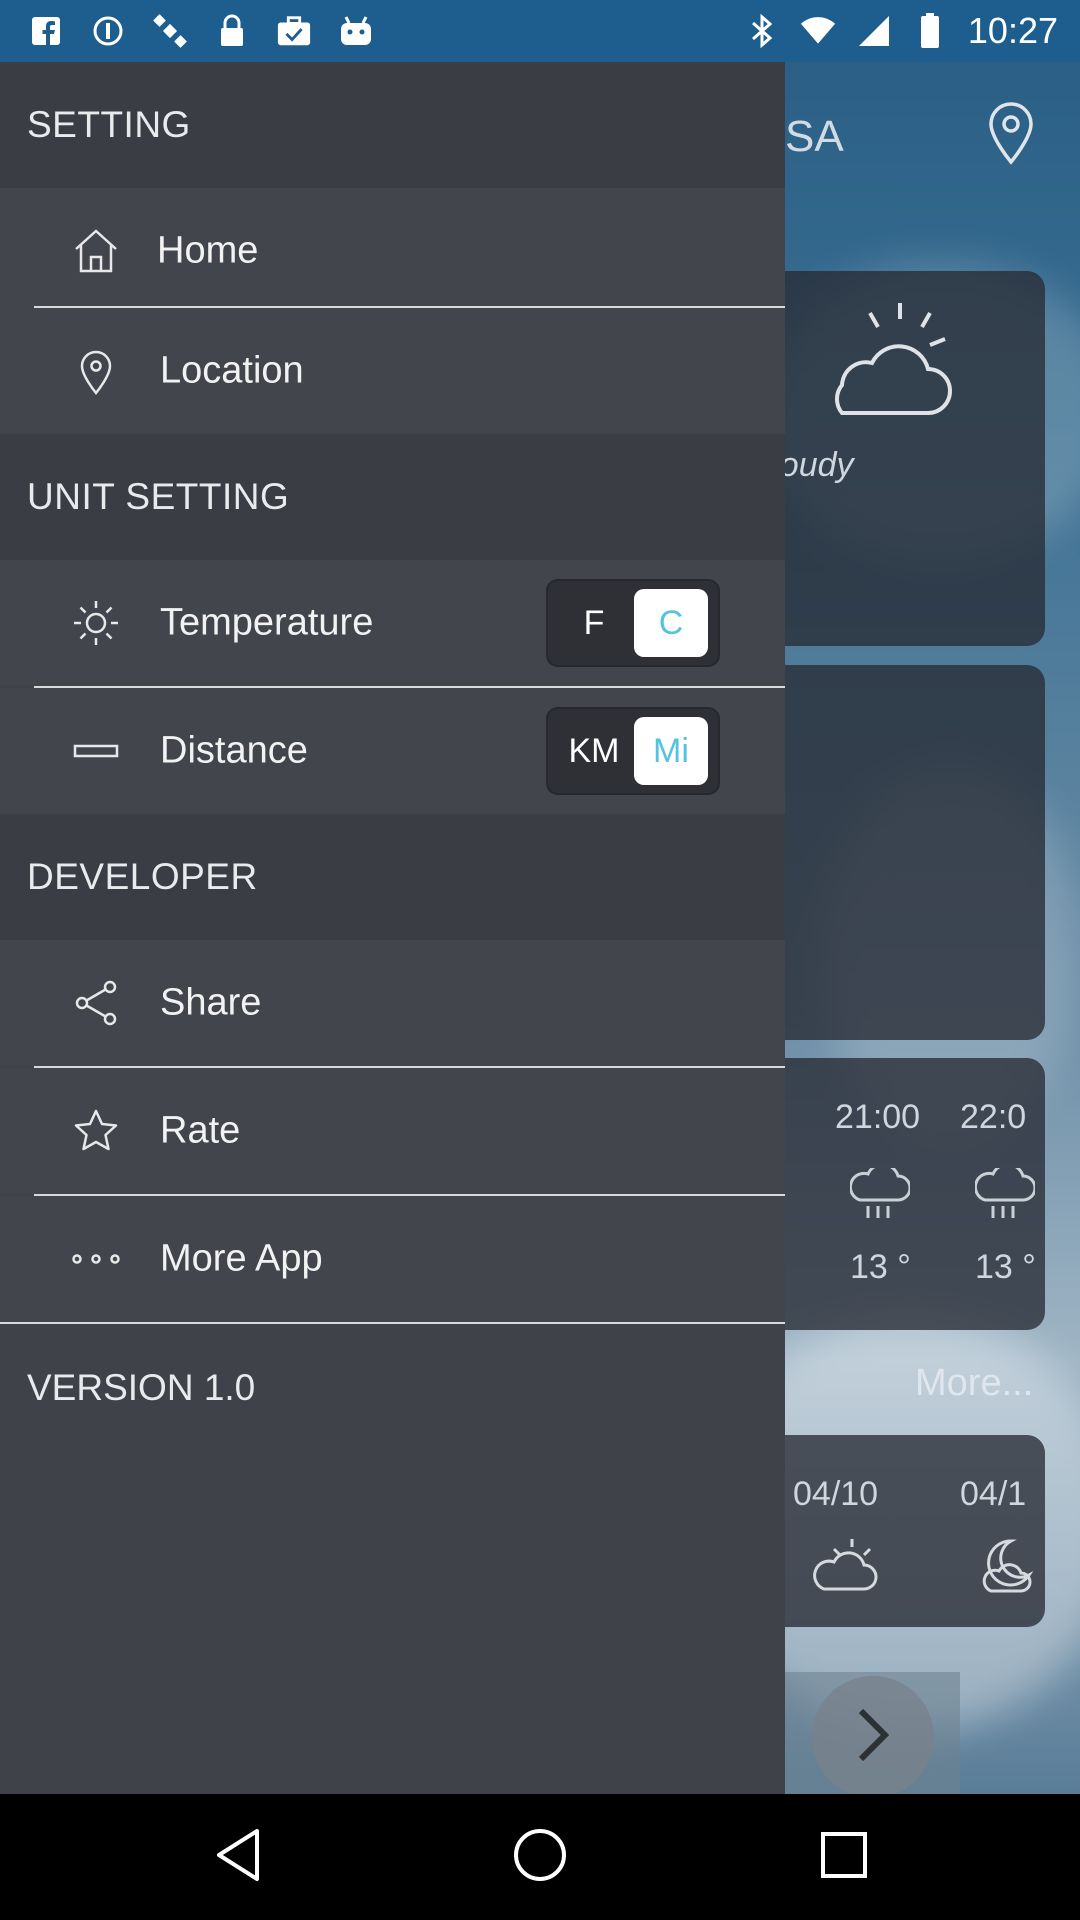 The height and width of the screenshot is (1920, 1080). I want to click on star-icon, so click(96, 1131).